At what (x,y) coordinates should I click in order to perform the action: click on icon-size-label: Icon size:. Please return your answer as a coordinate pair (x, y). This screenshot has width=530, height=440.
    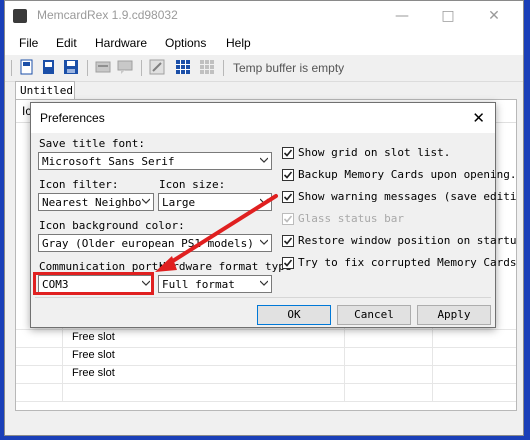
    Looking at the image, I should click on (192, 184).